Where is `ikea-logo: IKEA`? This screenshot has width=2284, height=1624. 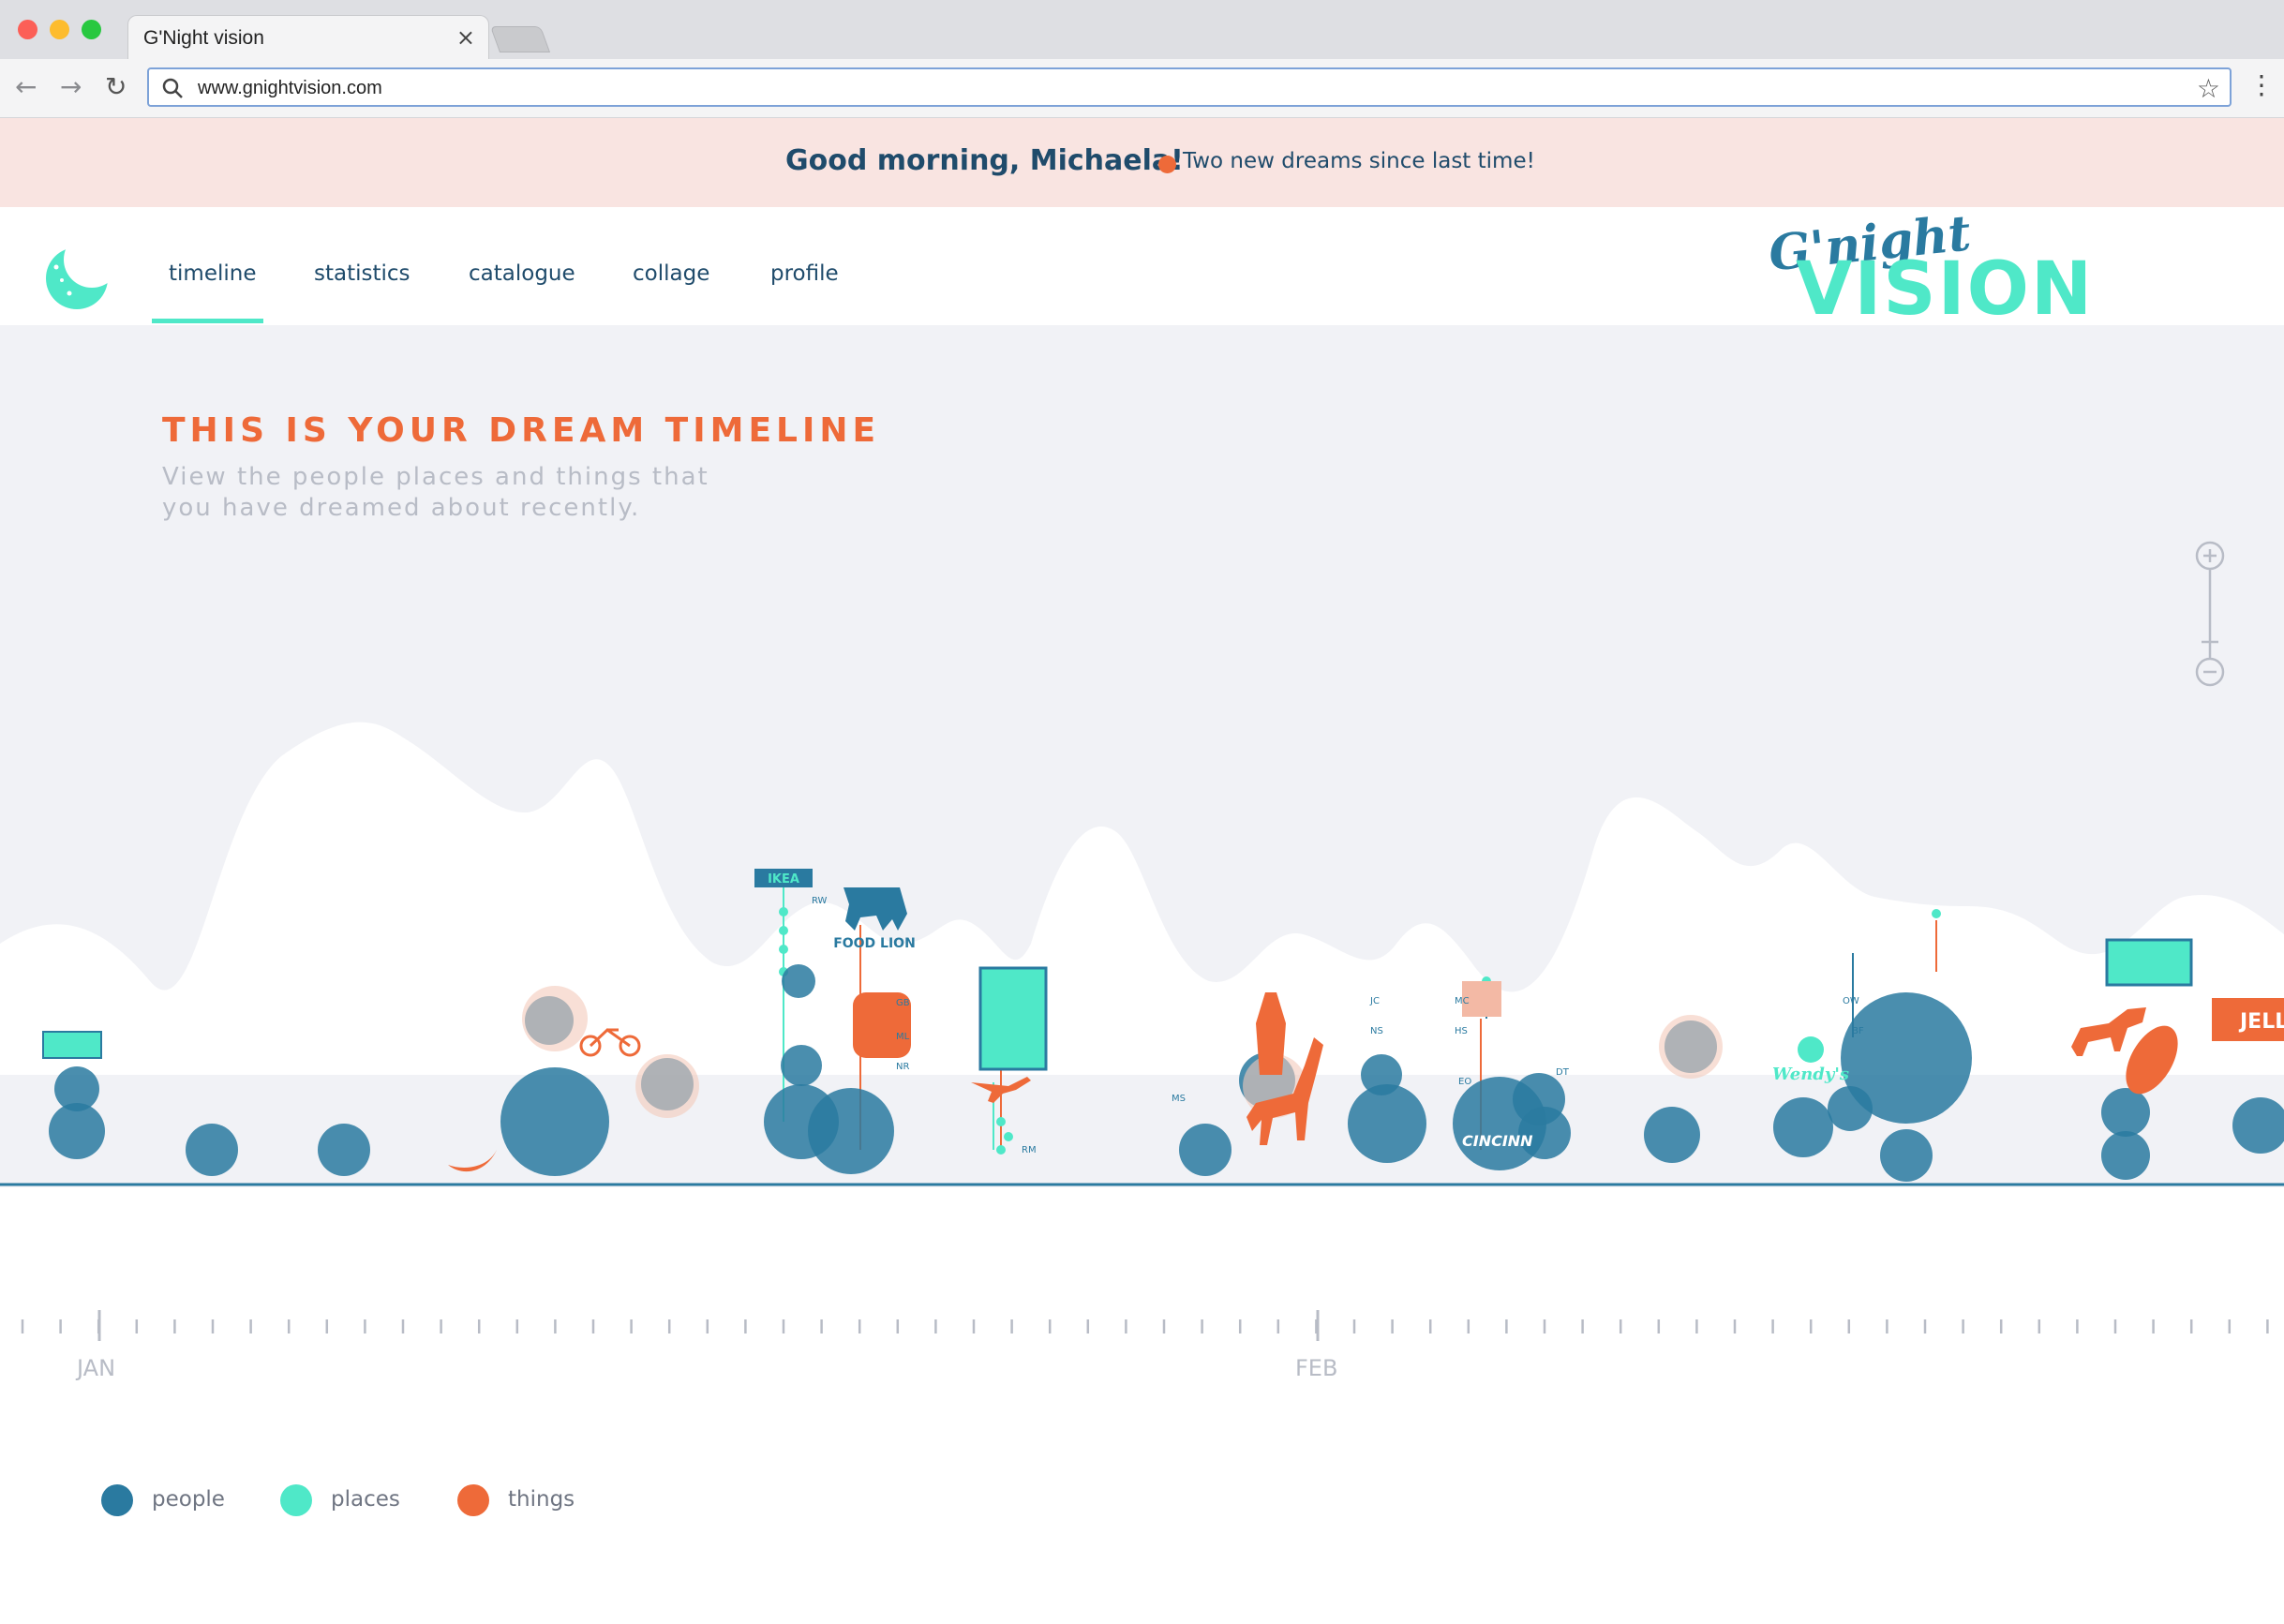
ikea-logo: IKEA is located at coordinates (783, 878).